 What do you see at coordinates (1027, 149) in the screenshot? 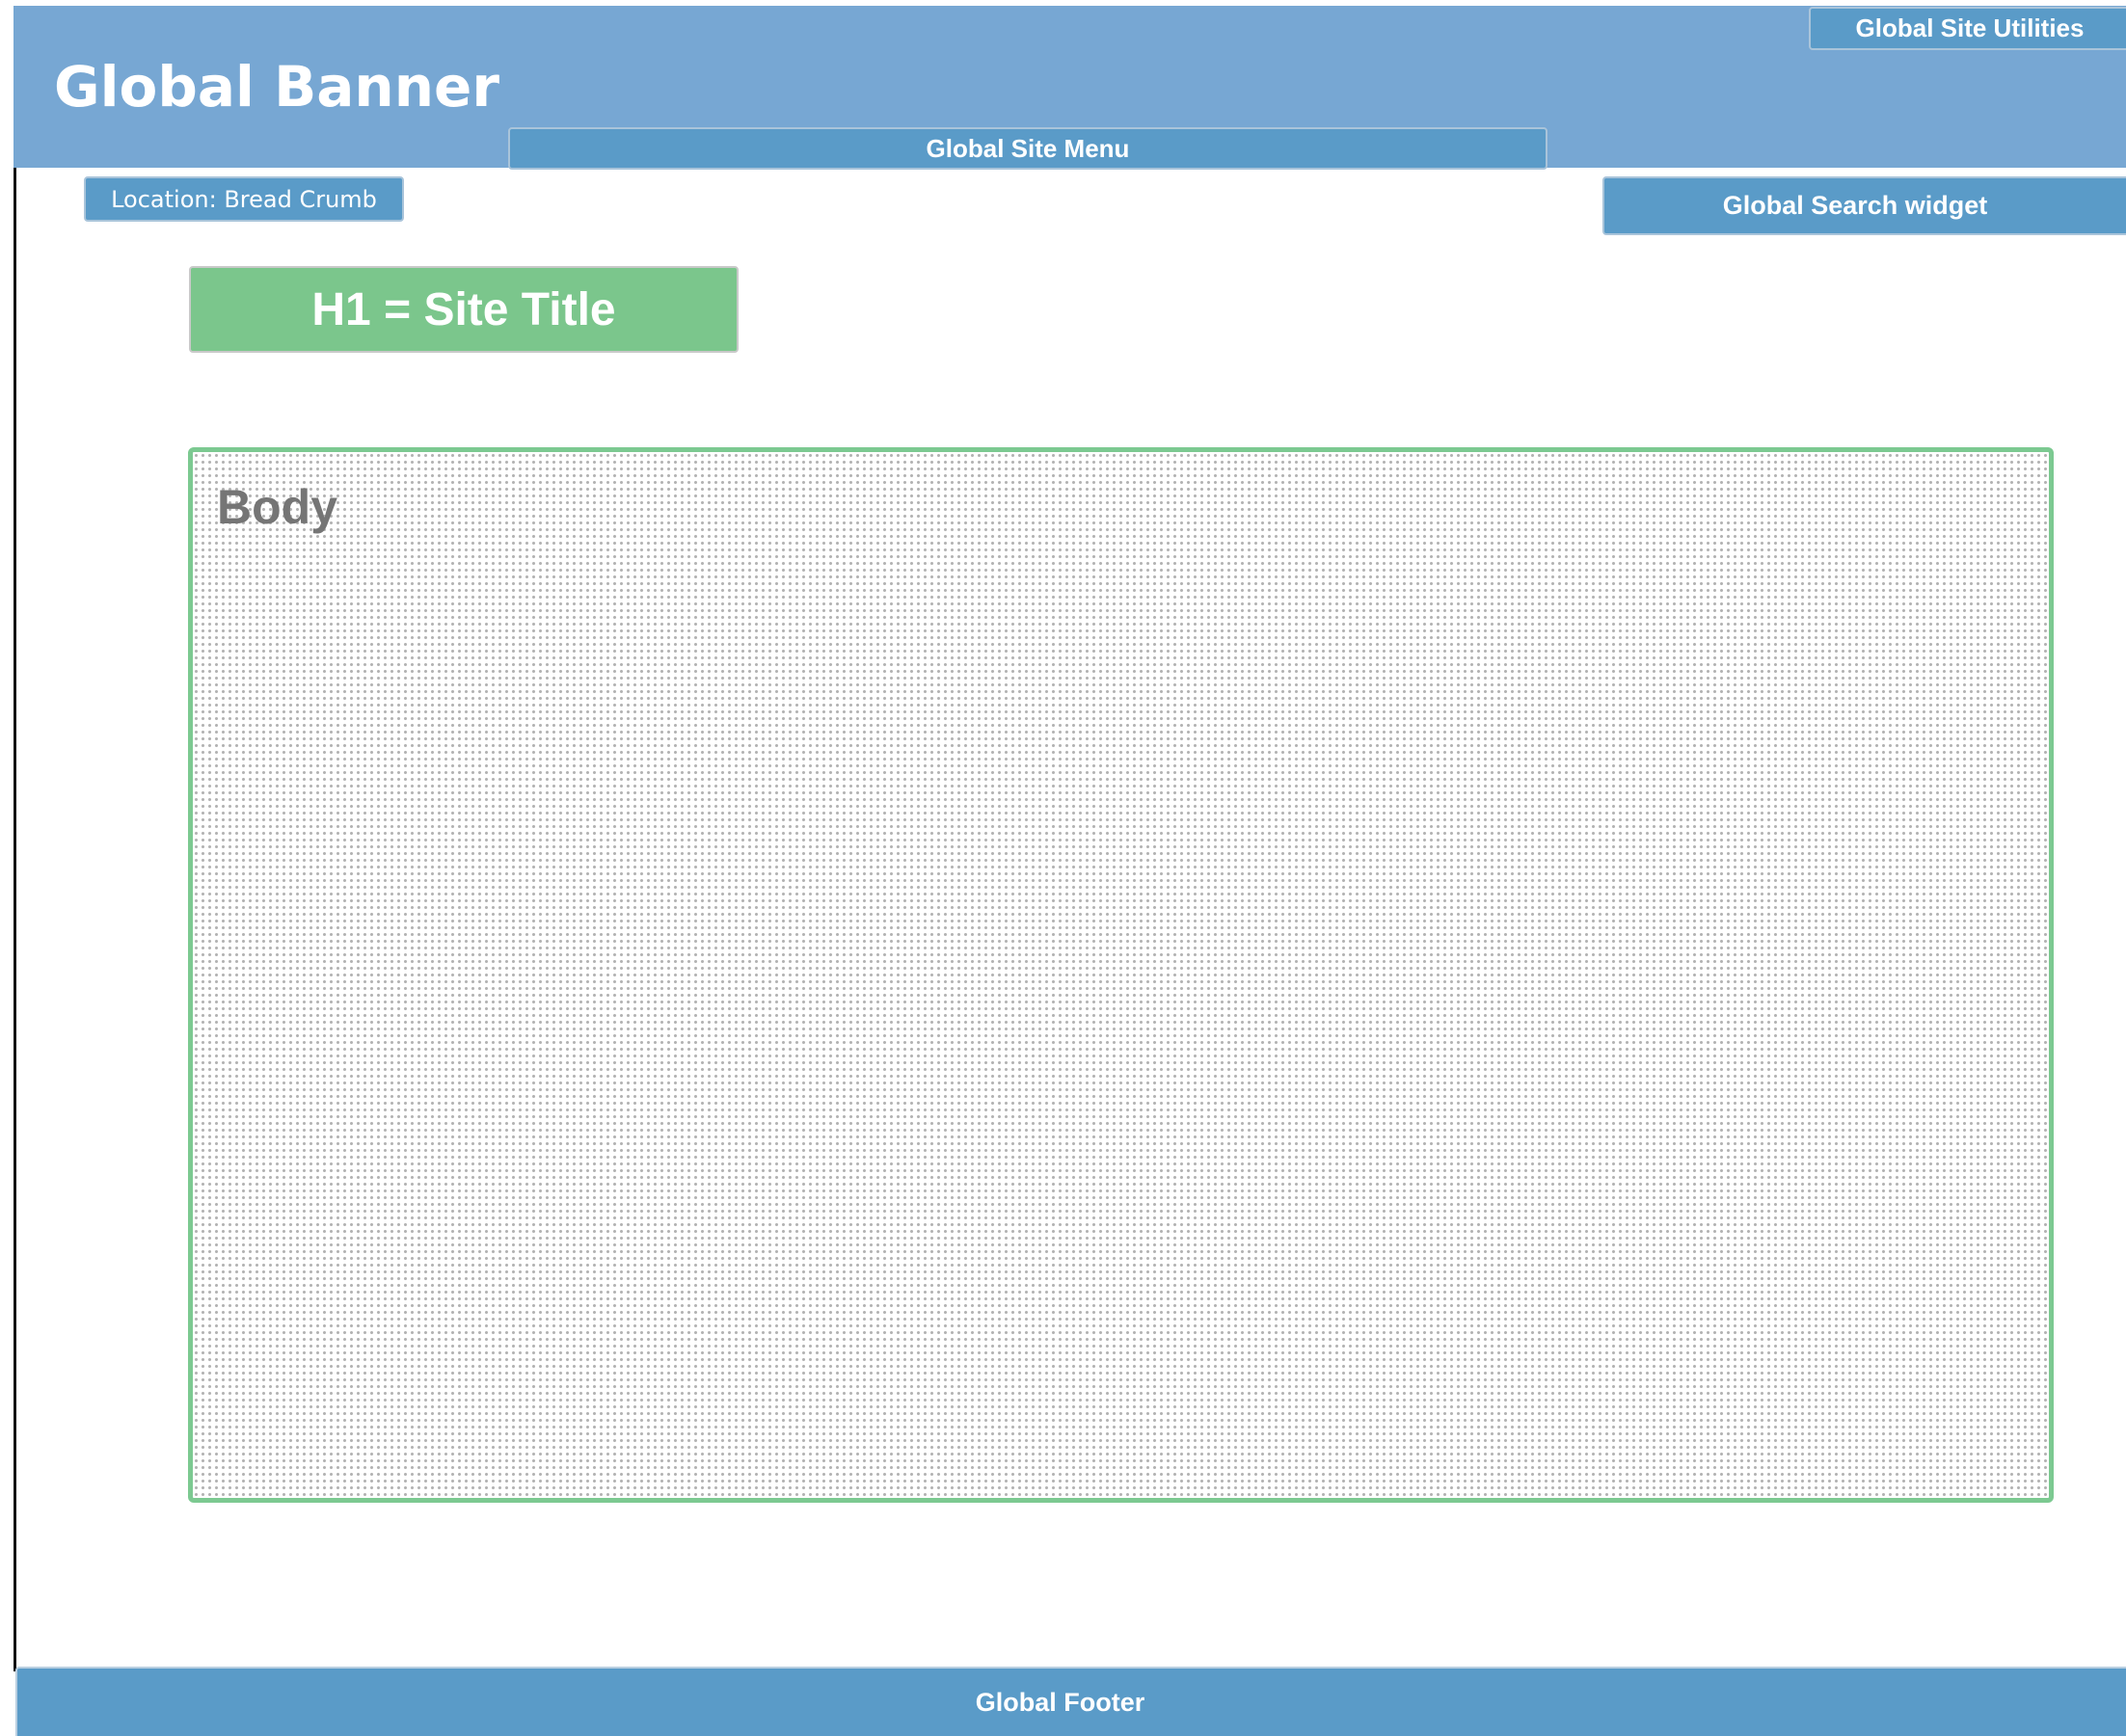
I see `global-site-menu: Global Site Menu` at bounding box center [1027, 149].